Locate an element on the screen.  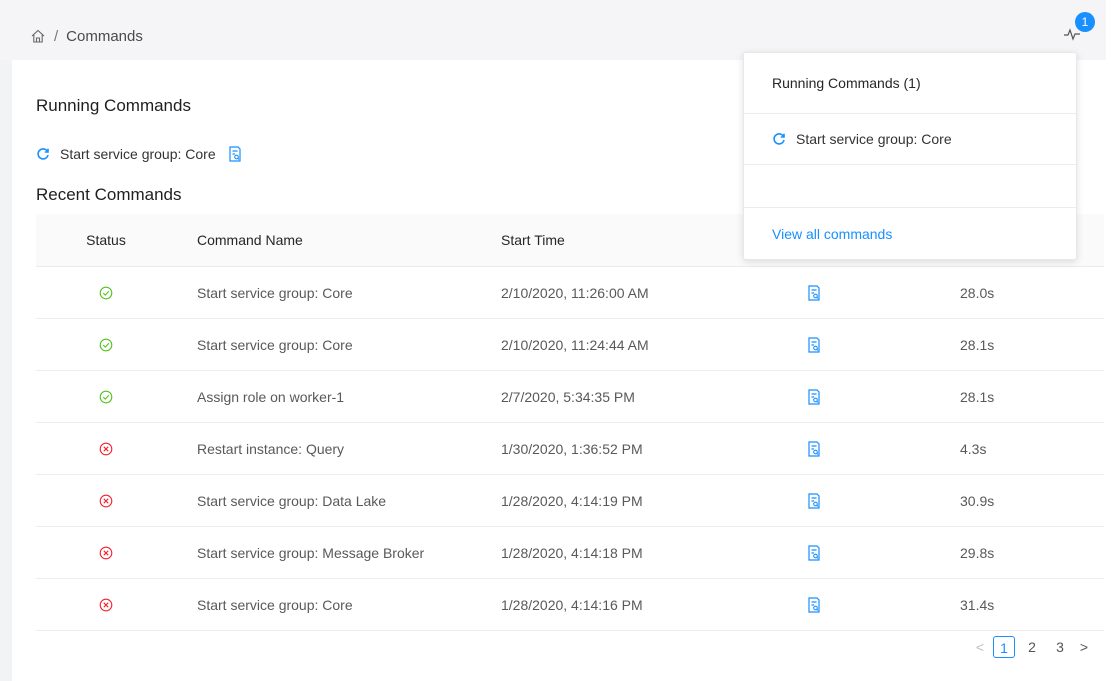
column-command-name: Command Name is located at coordinates (328, 240).